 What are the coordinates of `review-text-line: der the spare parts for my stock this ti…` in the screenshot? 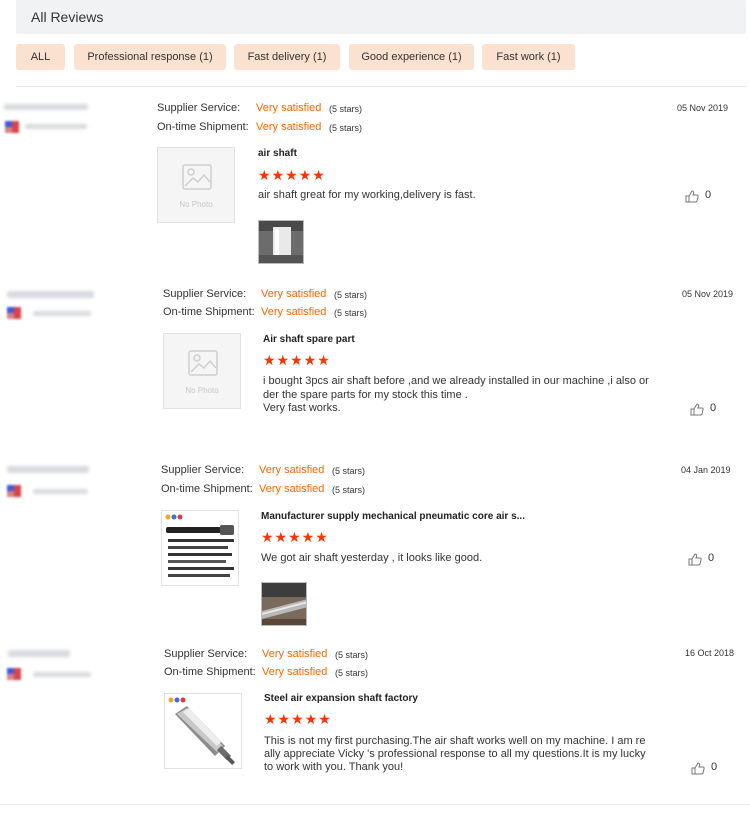 It's located at (365, 395).